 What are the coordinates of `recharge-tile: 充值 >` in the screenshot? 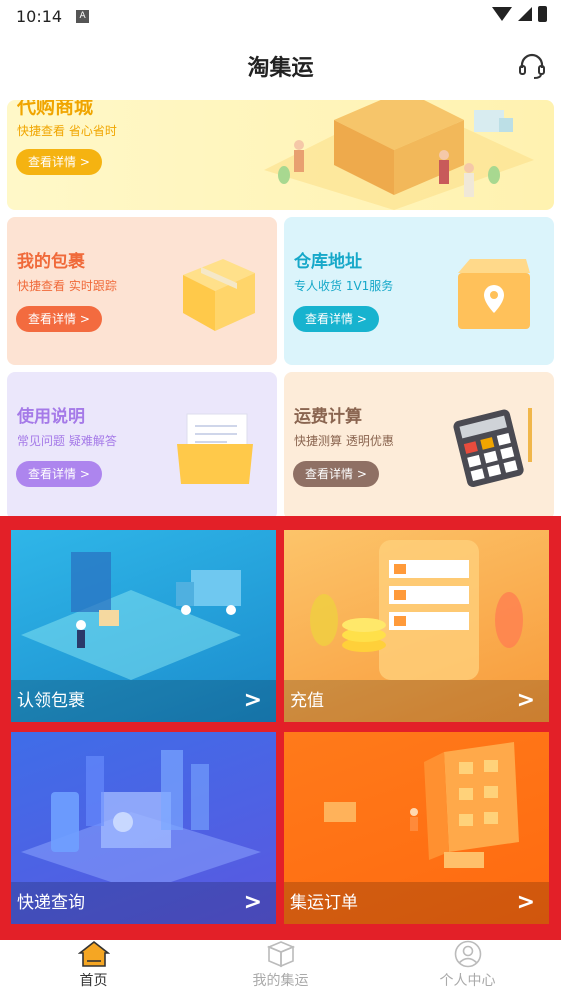 It's located at (416, 626).